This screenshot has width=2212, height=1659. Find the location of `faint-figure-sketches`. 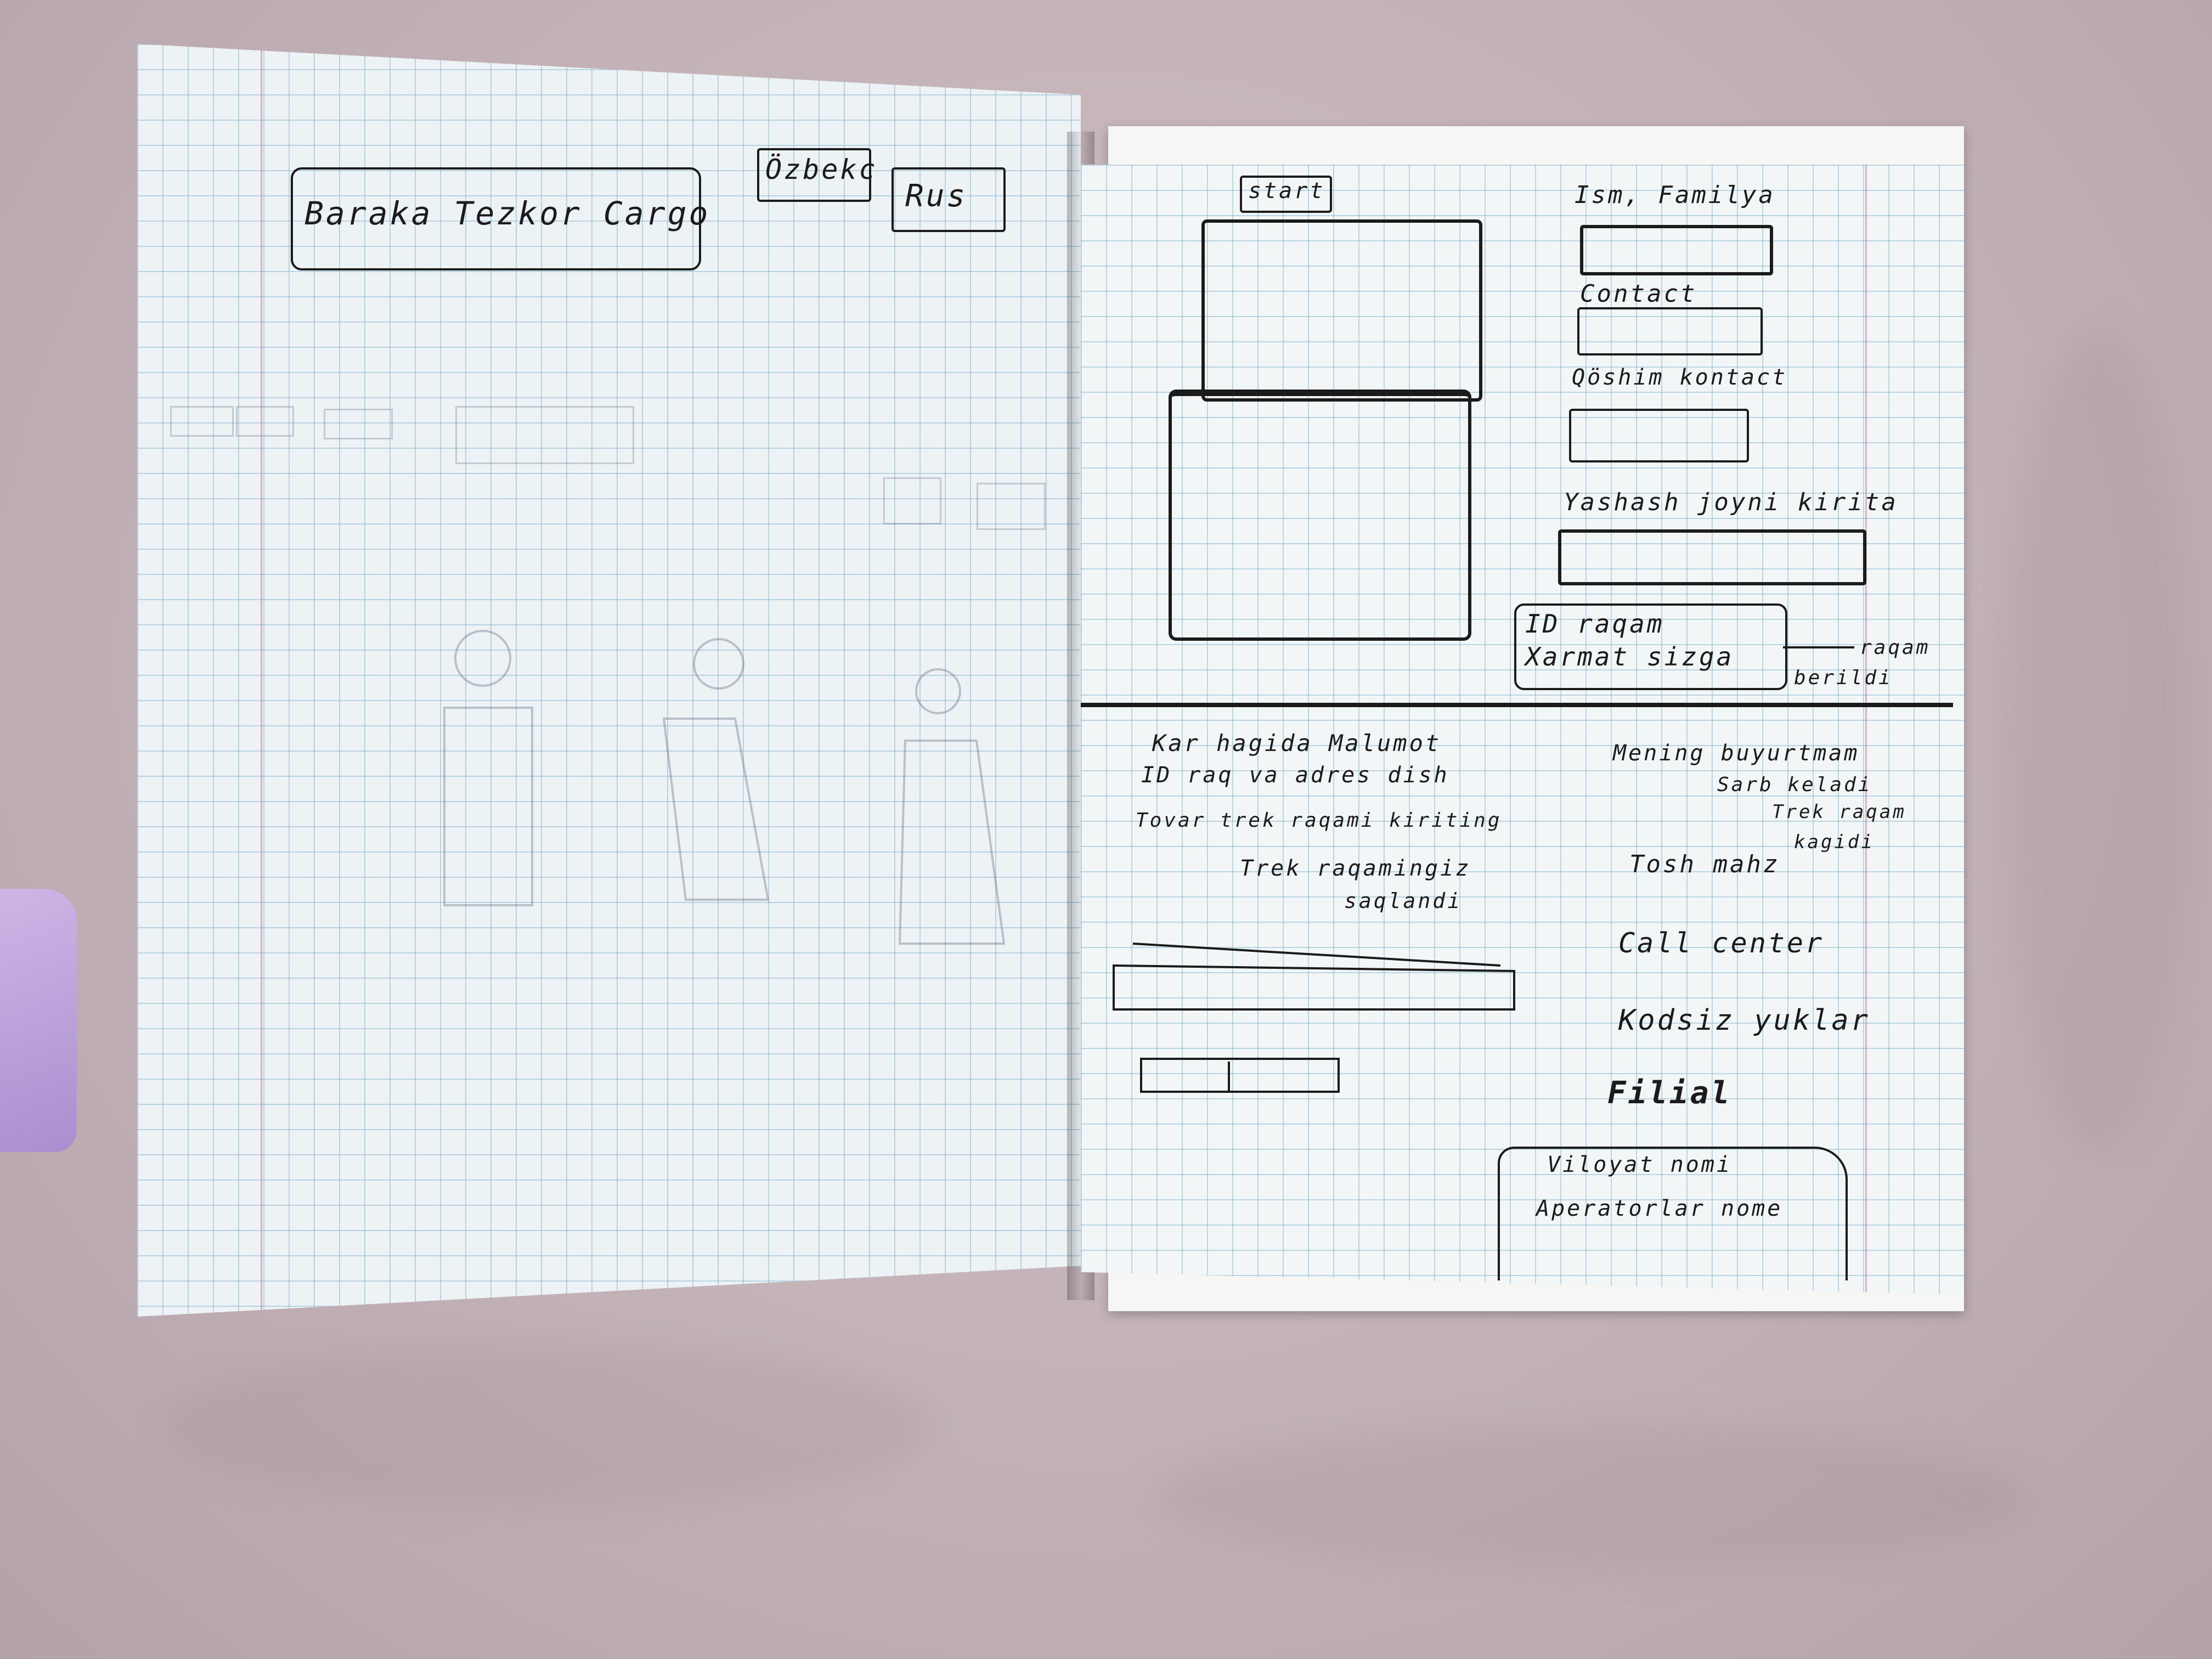

faint-figure-sketches is located at coordinates (725, 787).